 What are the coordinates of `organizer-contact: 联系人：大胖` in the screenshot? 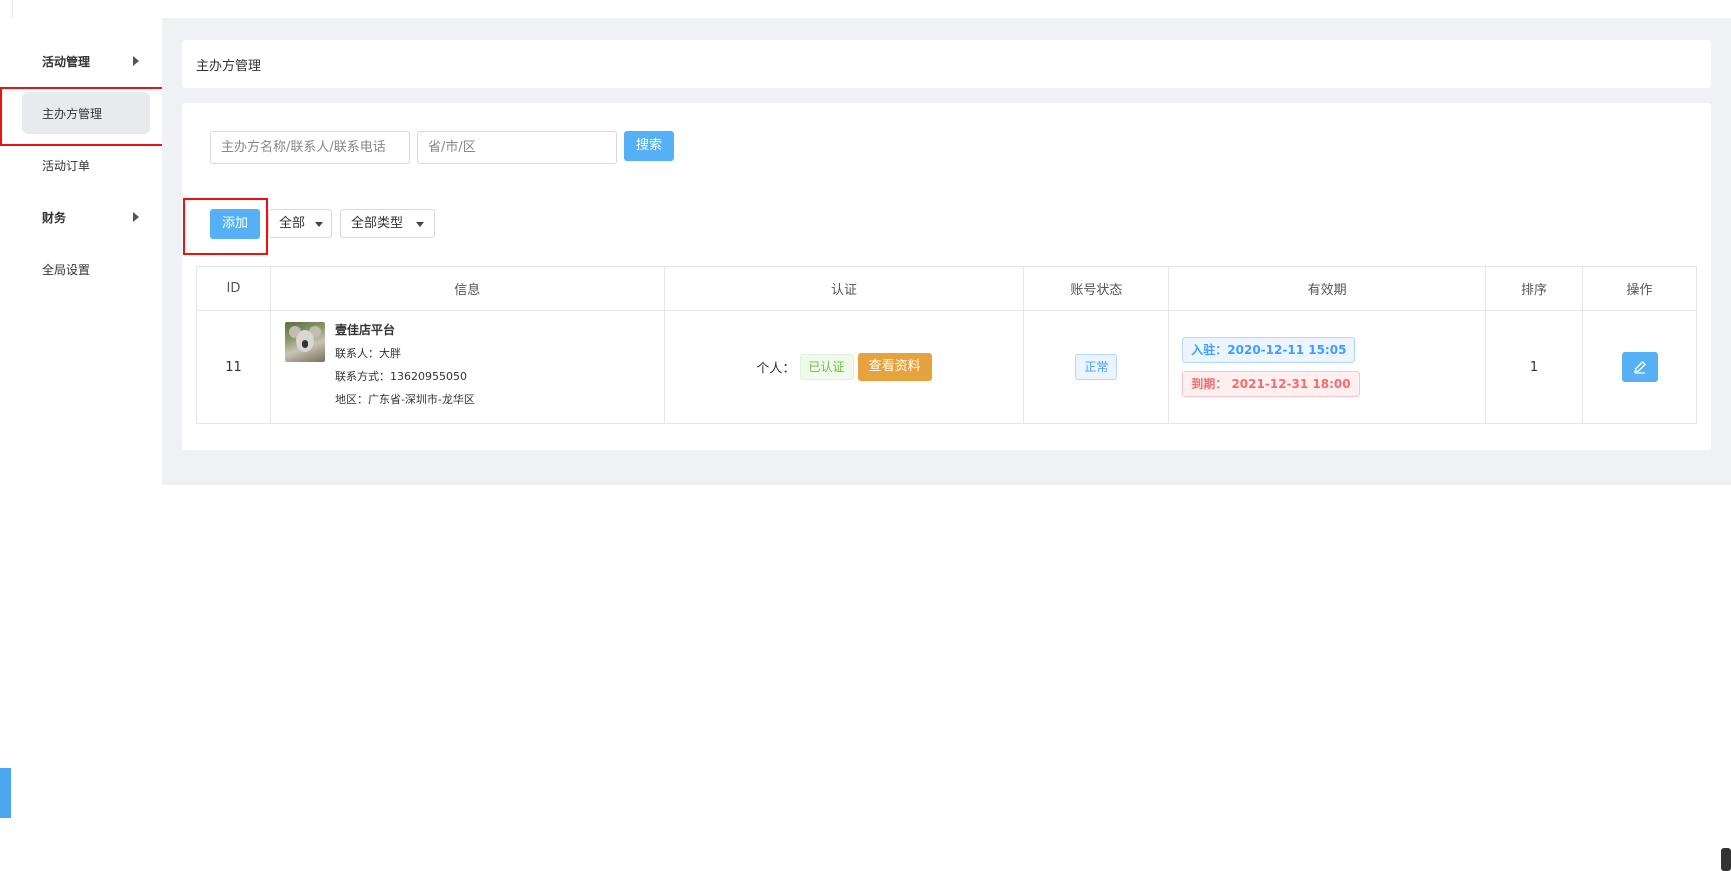 It's located at (367, 353).